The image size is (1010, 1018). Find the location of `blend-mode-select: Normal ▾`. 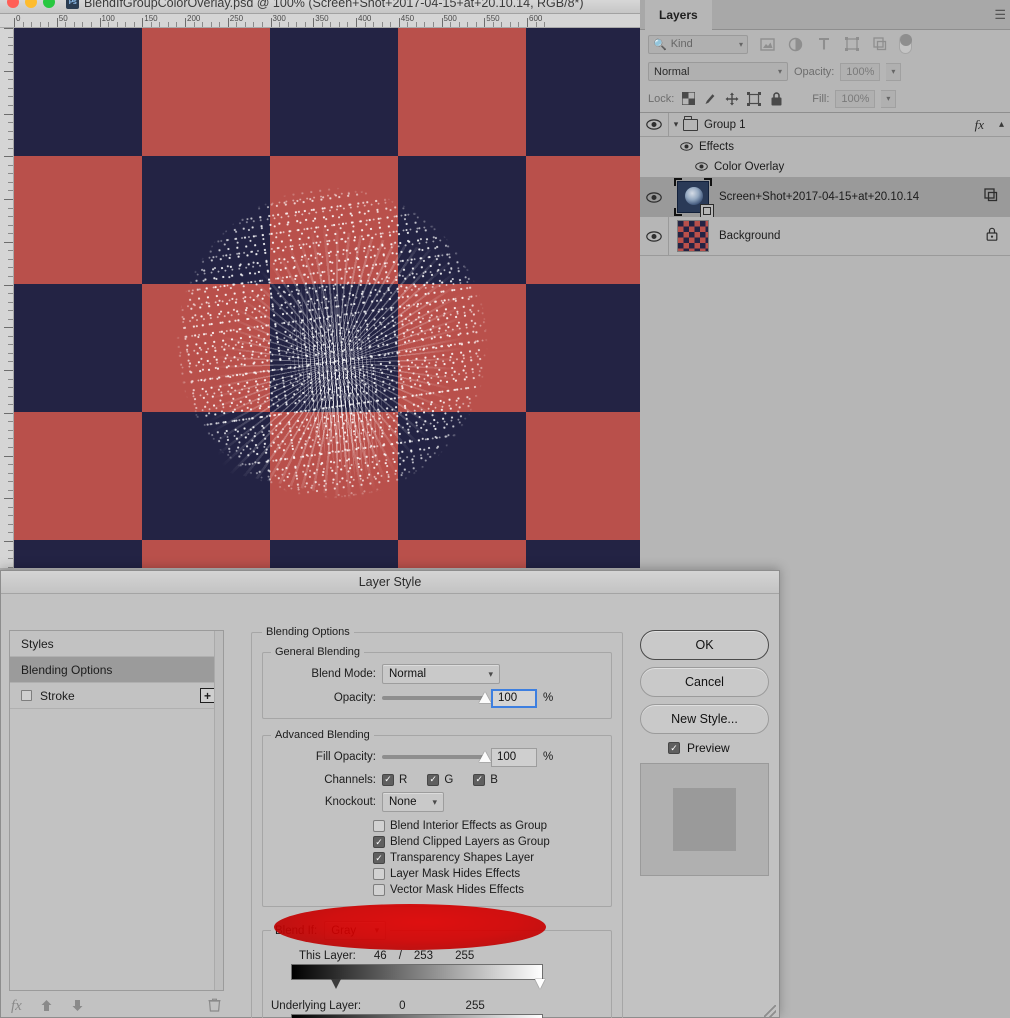

blend-mode-select: Normal ▾ is located at coordinates (441, 674).